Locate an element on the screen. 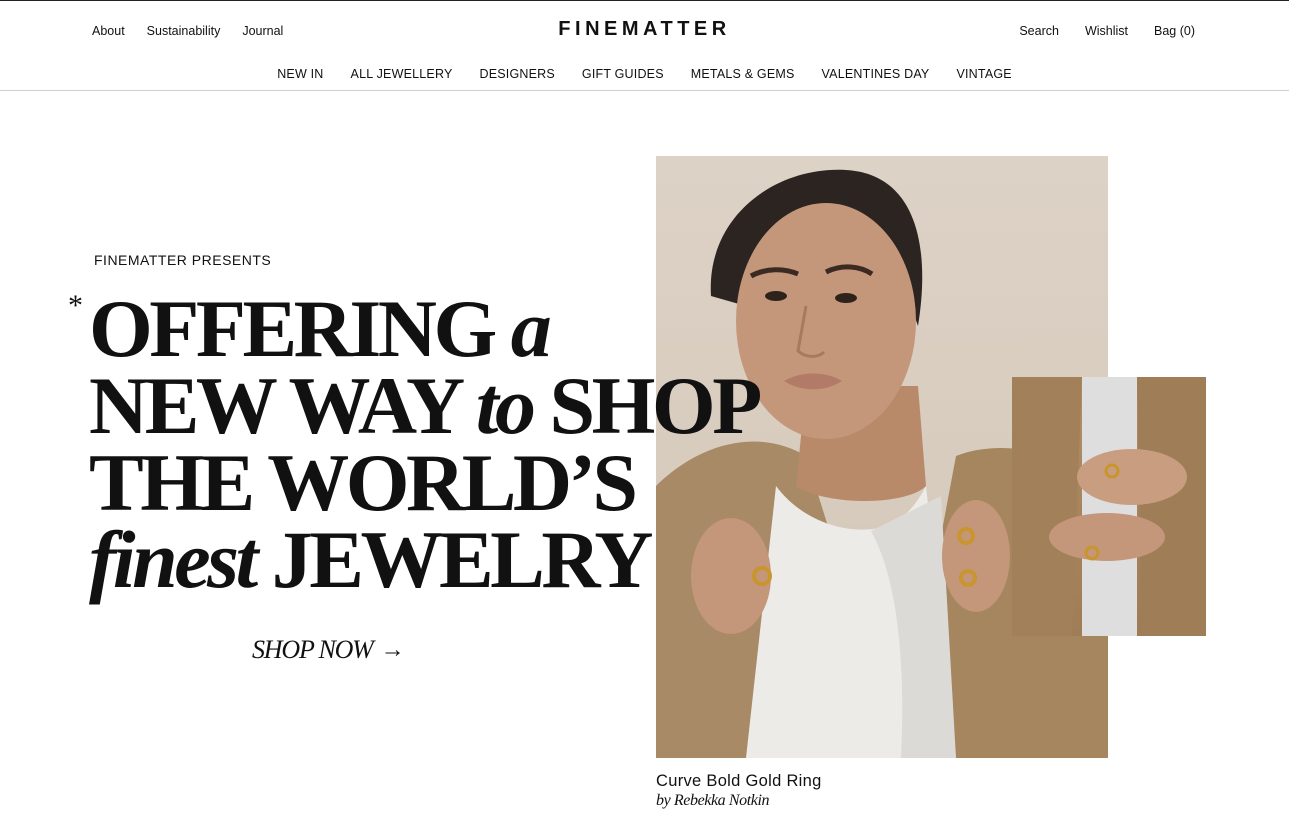  shop-now-button: SHOP NOW → is located at coordinates (328, 650).